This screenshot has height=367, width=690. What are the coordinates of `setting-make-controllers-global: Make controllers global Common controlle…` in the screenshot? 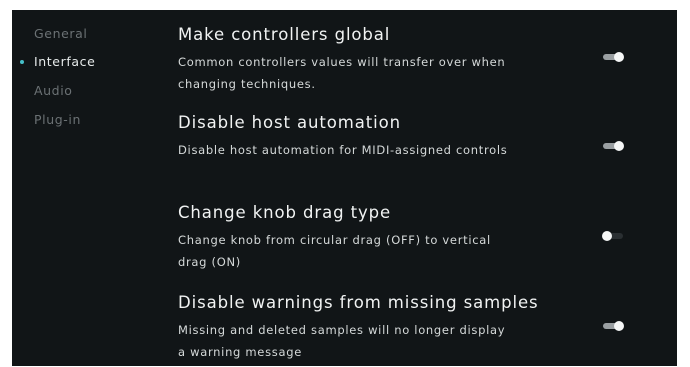 It's located at (413, 60).